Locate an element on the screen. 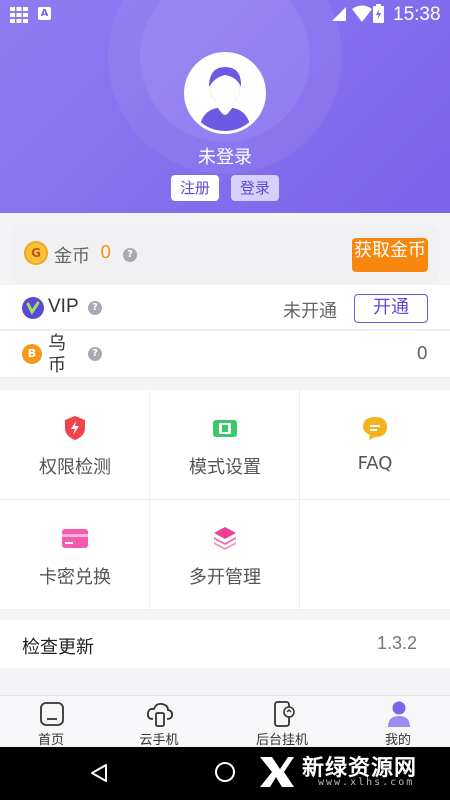 This screenshot has height=800, width=450. bcoin-help-icon: ? is located at coordinates (95, 354).